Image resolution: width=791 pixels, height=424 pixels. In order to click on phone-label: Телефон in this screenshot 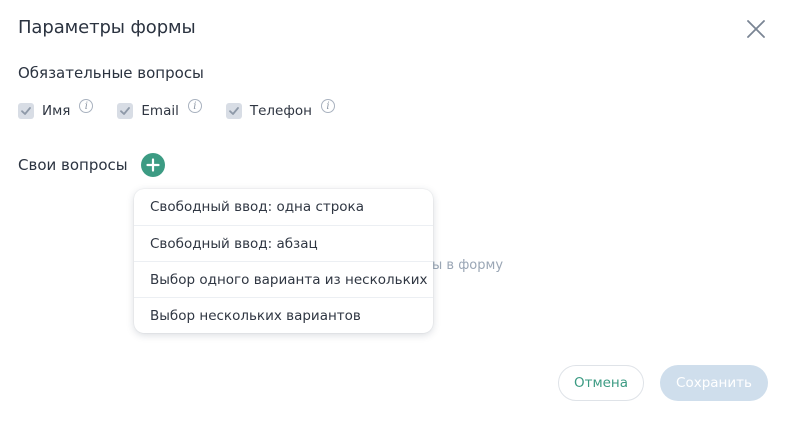, I will do `click(280, 111)`.